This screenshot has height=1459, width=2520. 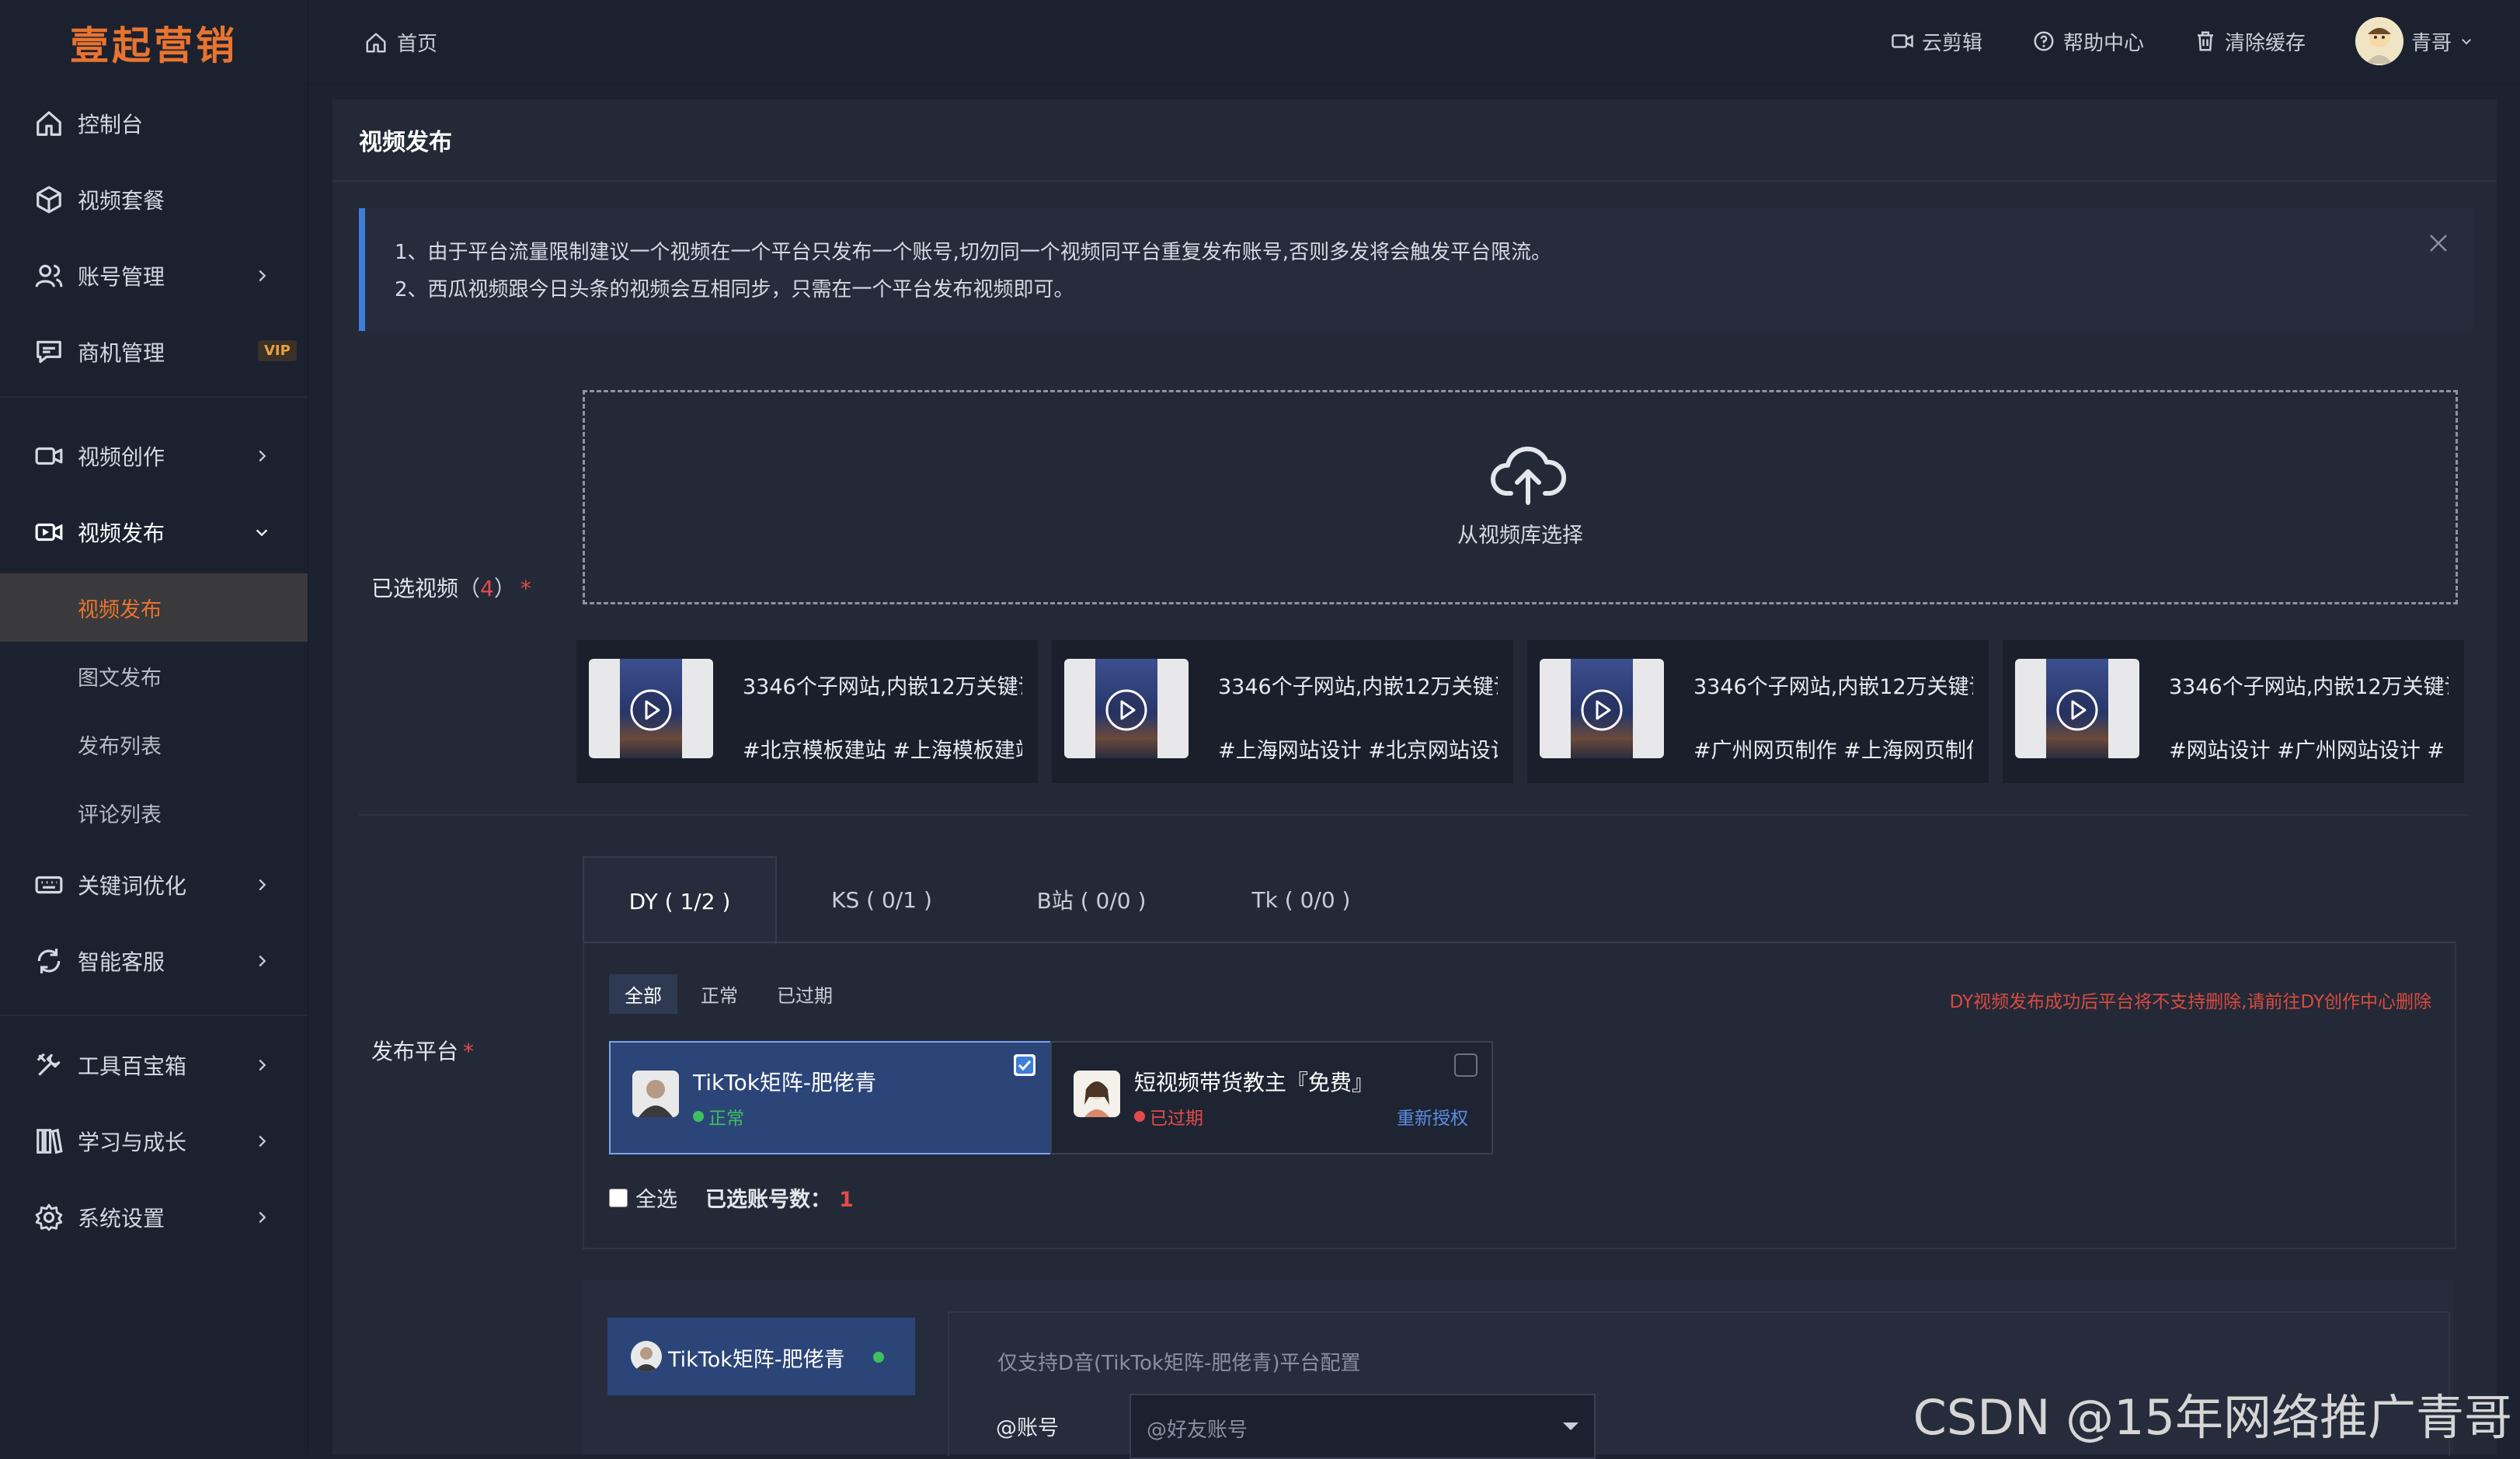 I want to click on chat-icon, so click(x=49, y=352).